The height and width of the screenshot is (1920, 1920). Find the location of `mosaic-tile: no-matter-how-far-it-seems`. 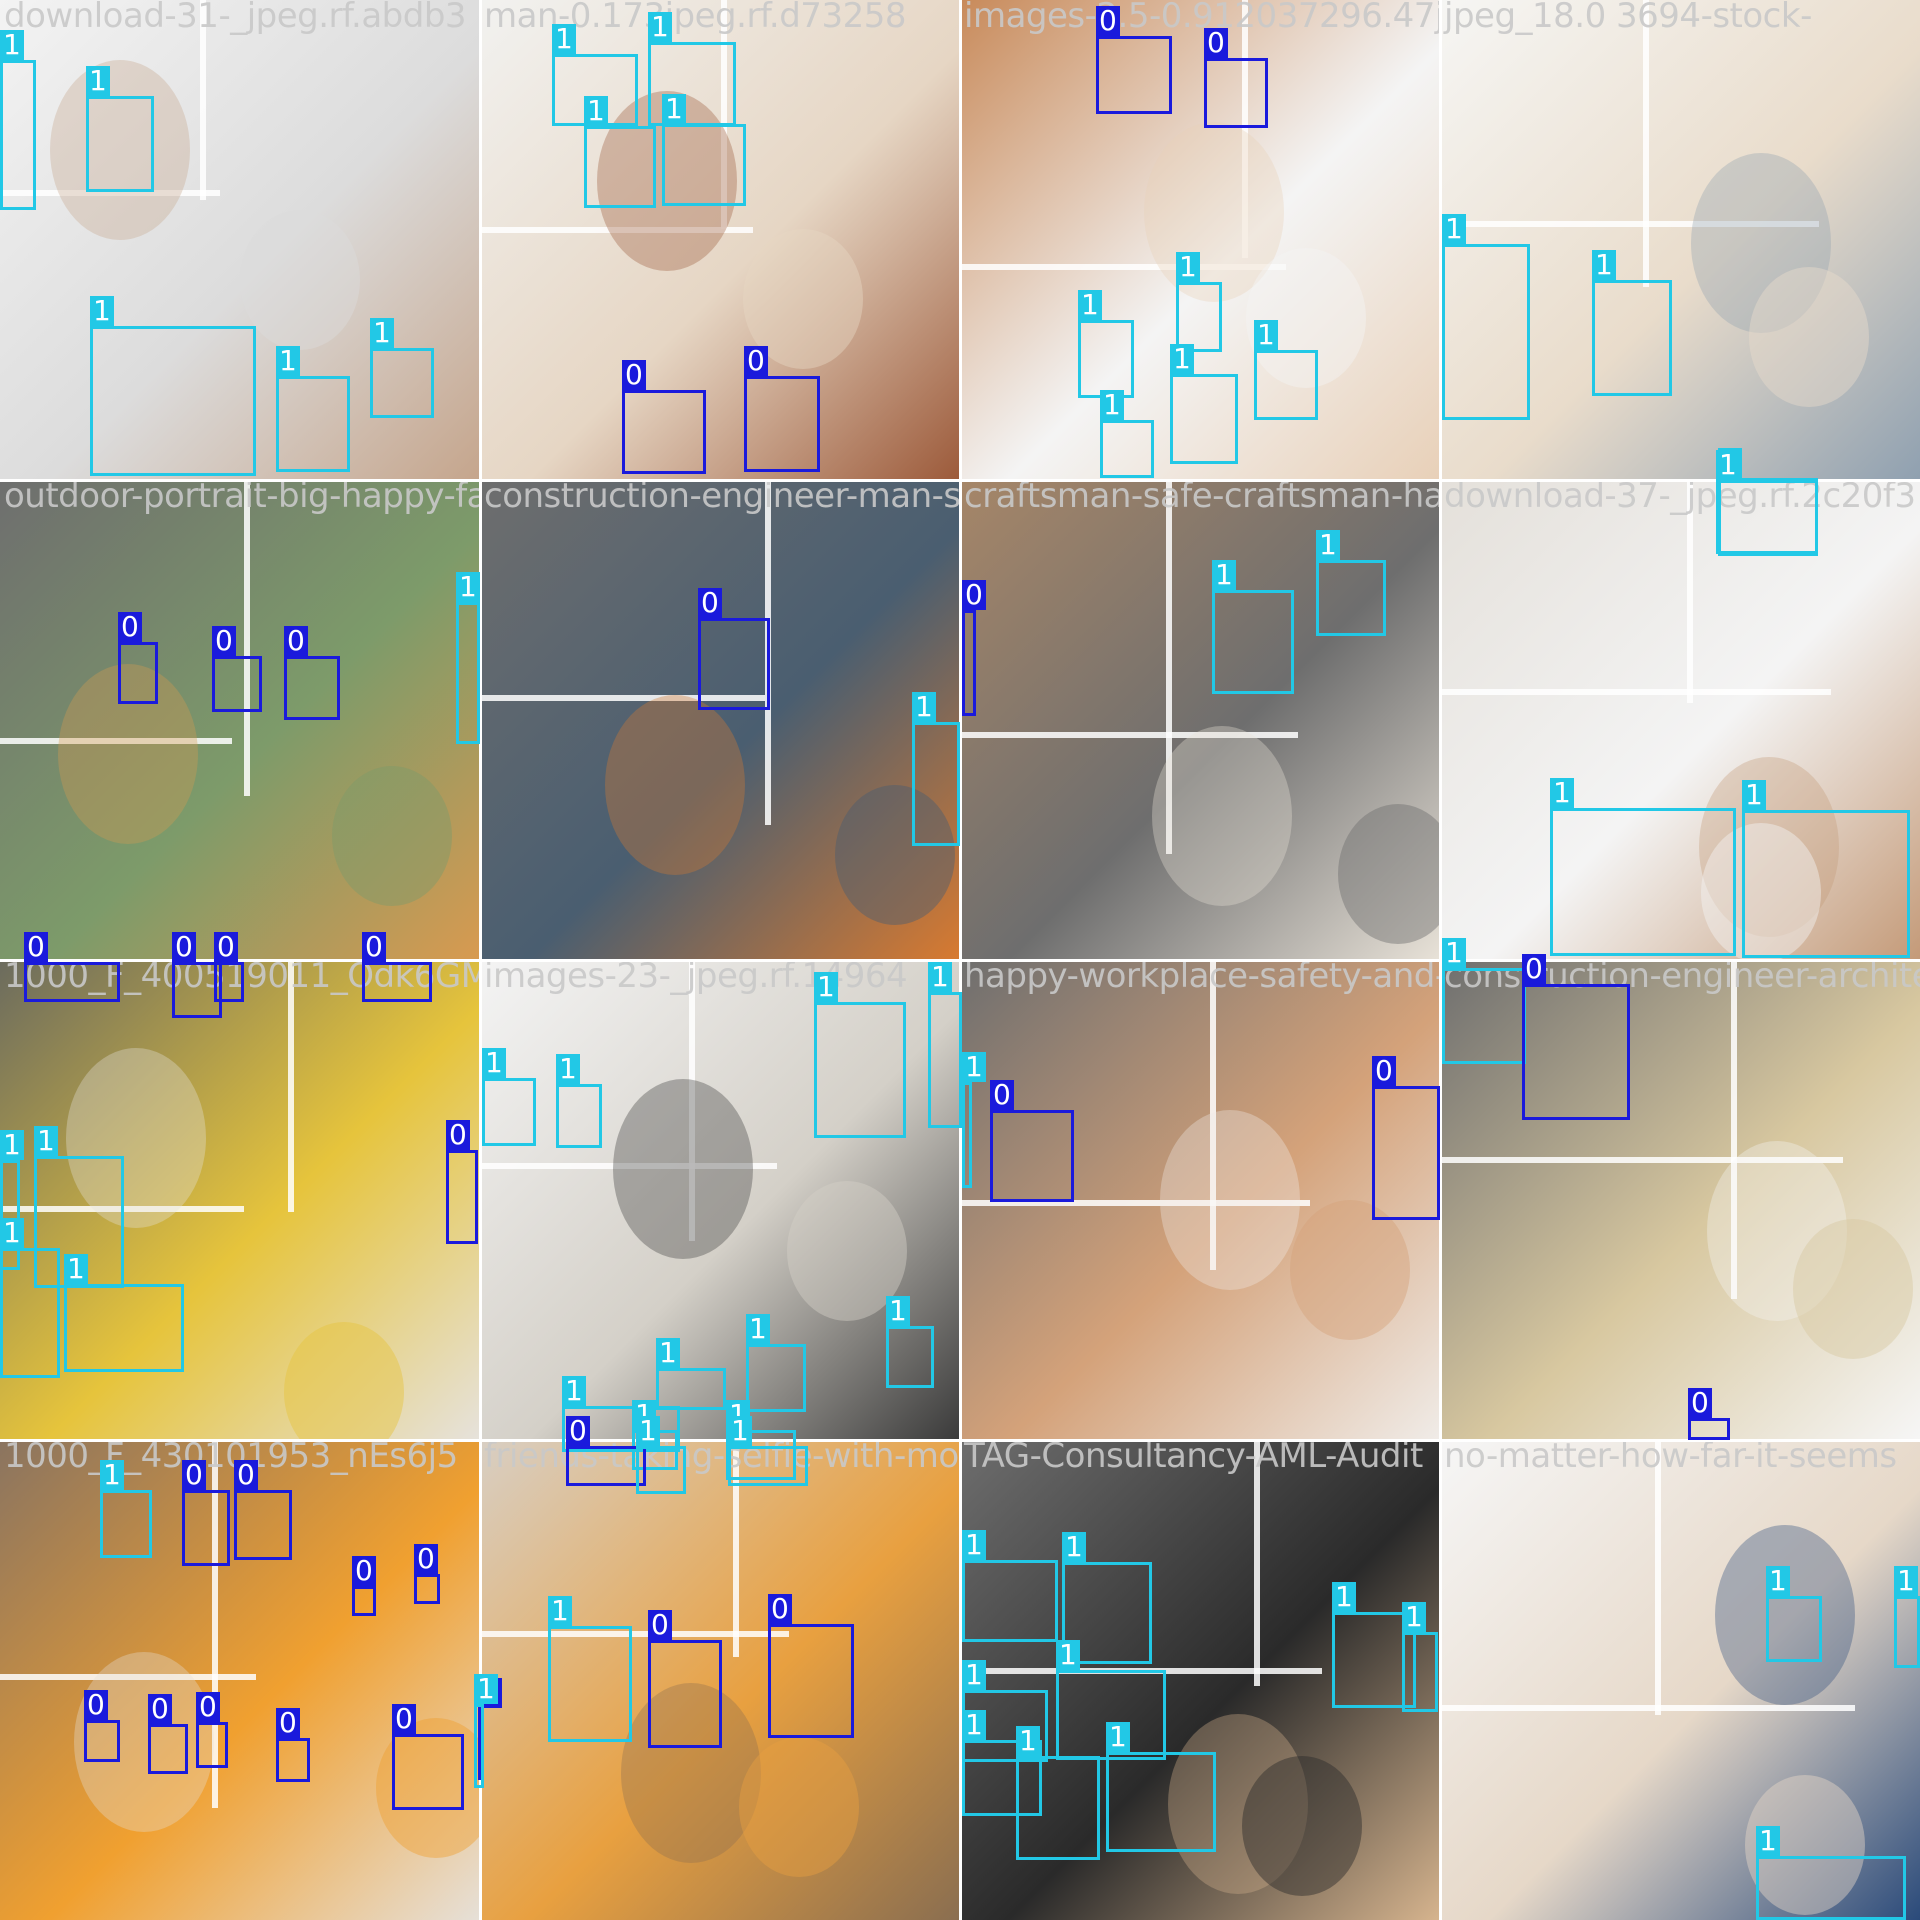

mosaic-tile: no-matter-how-far-it-seems is located at coordinates (1680, 1680).